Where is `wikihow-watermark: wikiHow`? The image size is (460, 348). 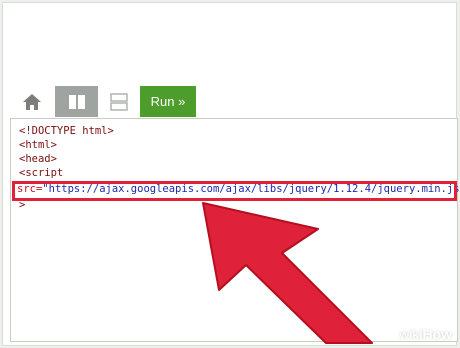 wikihow-watermark: wikiHow is located at coordinates (425, 334).